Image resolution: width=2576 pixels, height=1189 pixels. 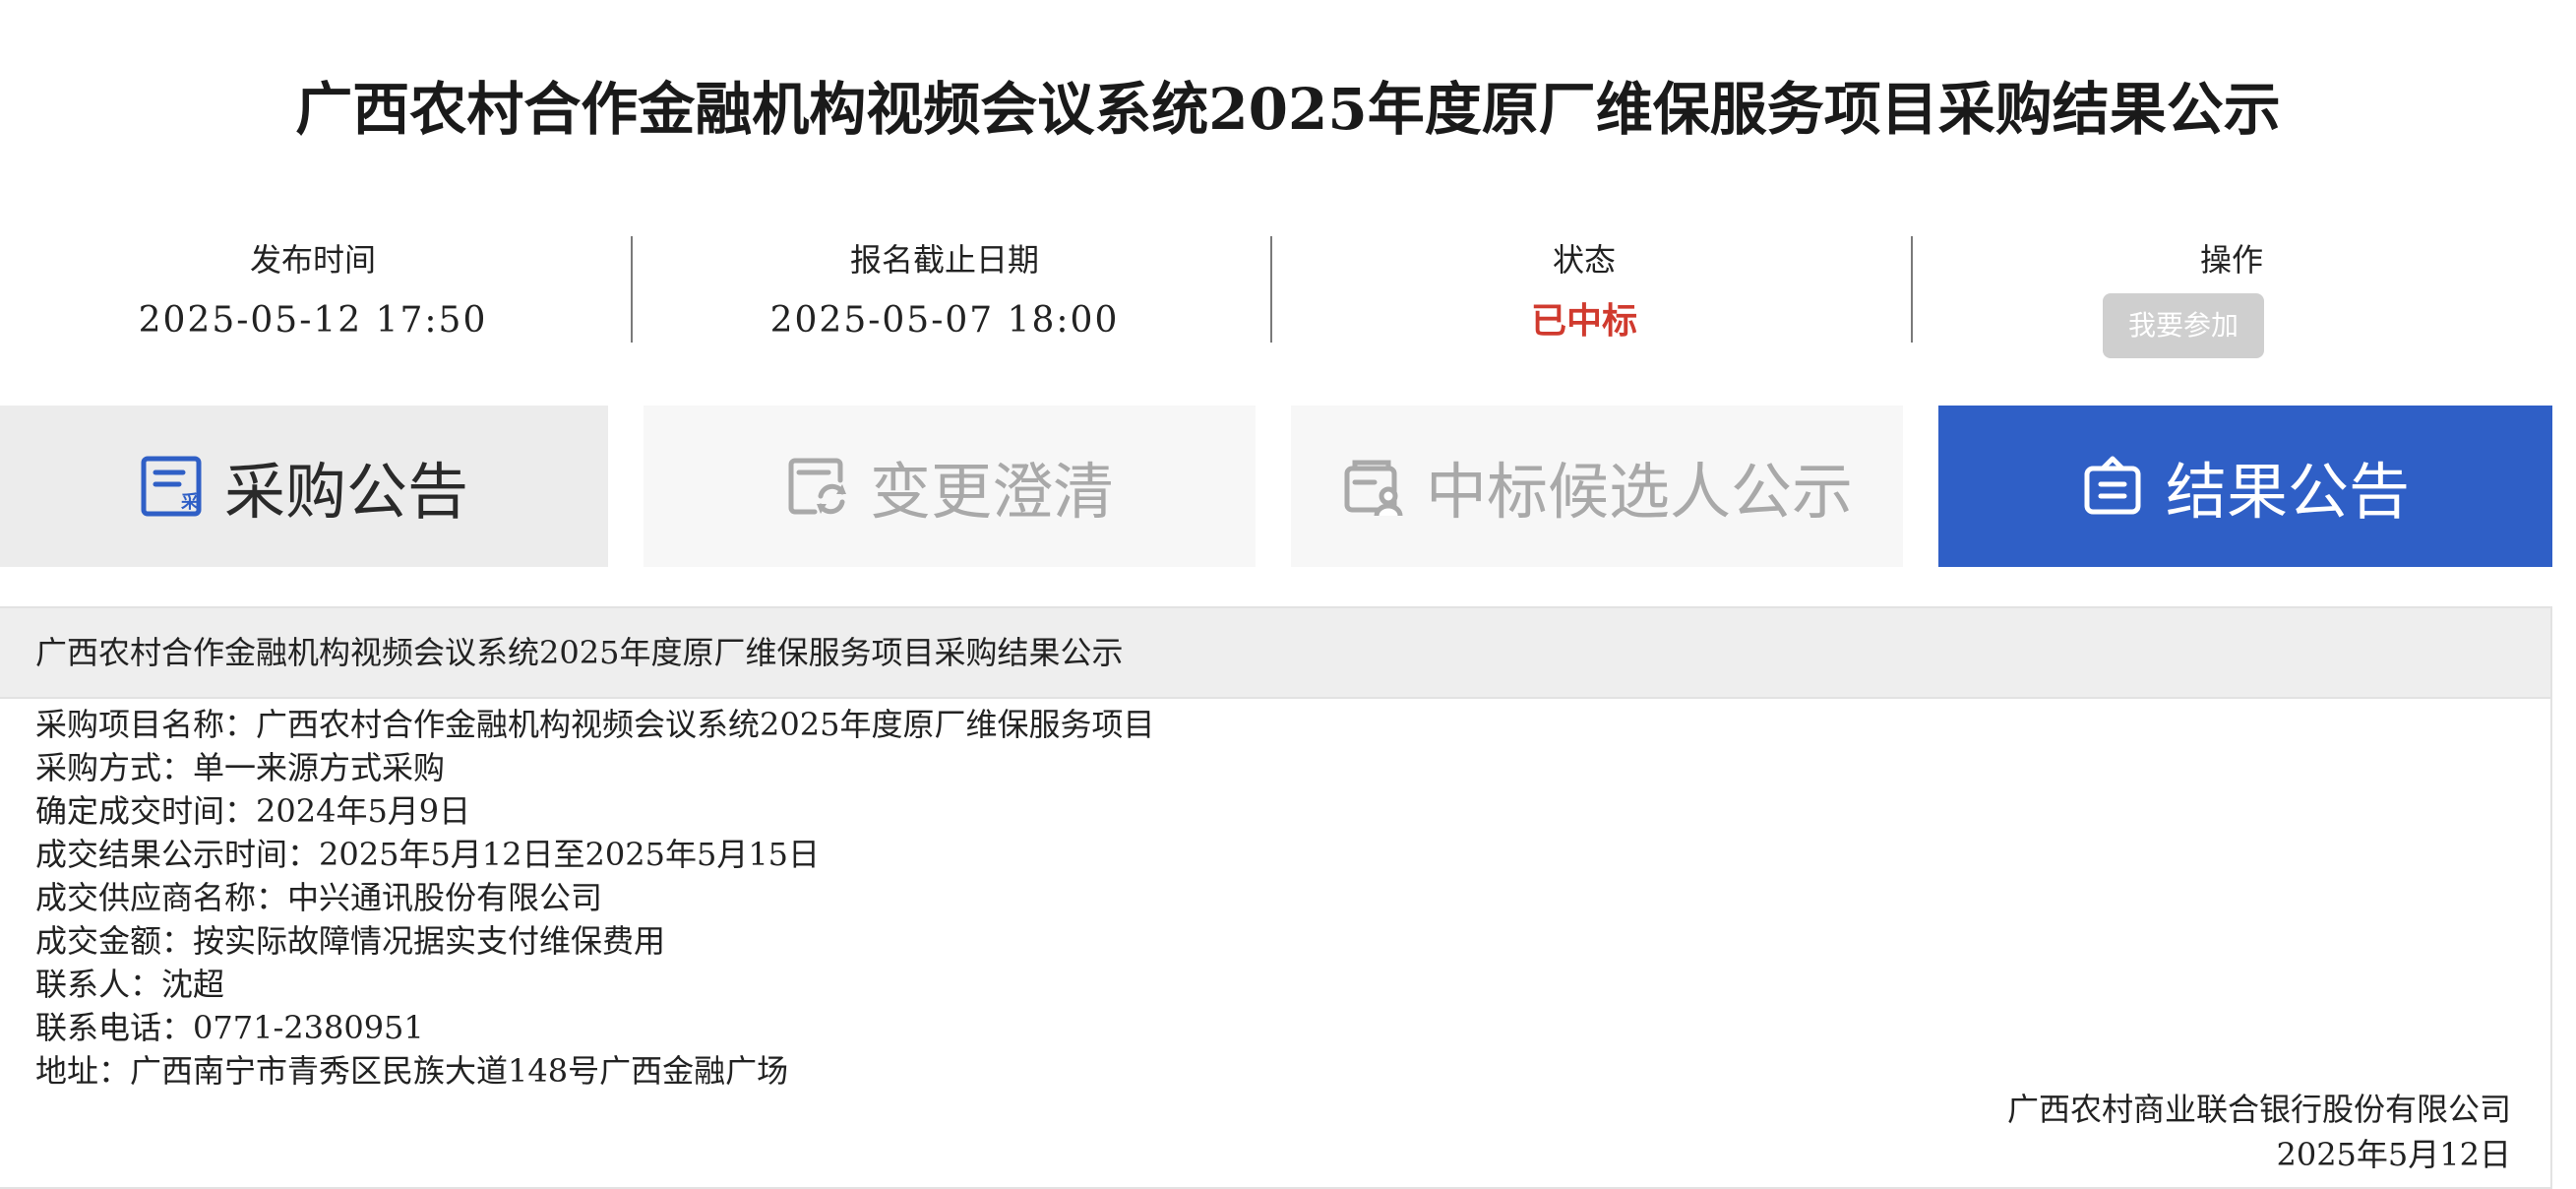 What do you see at coordinates (1584, 321) in the screenshot?
I see `status-badge: 已中标` at bounding box center [1584, 321].